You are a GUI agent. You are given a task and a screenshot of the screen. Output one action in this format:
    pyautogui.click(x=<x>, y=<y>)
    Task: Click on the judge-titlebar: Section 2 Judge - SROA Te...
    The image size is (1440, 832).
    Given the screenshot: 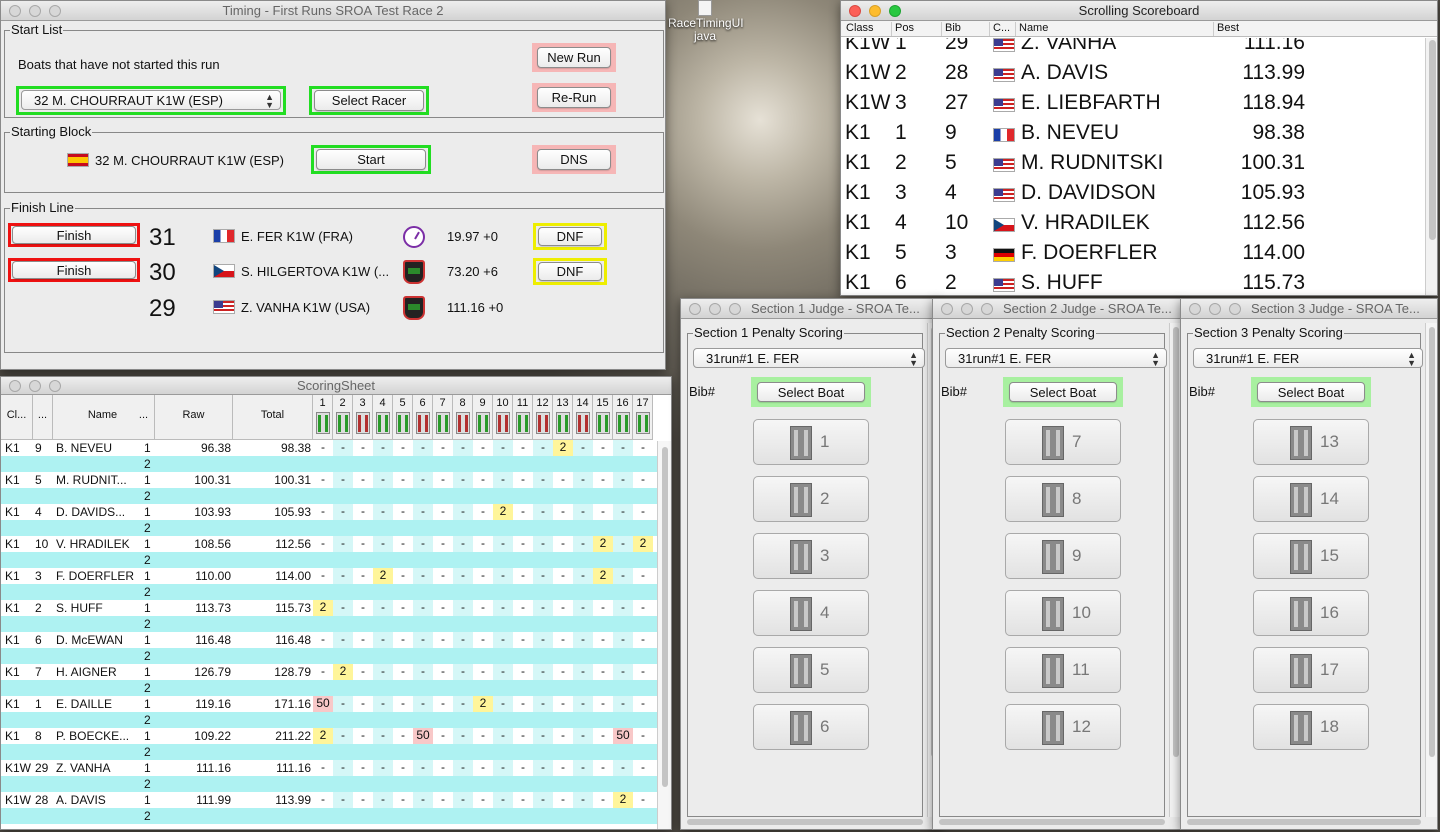 What is the action you would take?
    pyautogui.click(x=1057, y=309)
    